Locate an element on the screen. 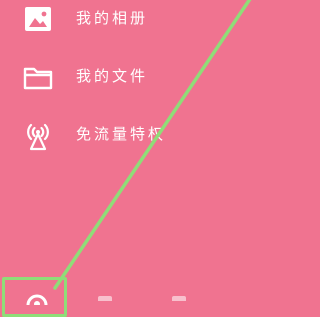 The height and width of the screenshot is (317, 320). menu-item-label: 免流量特权 is located at coordinates (121, 134).